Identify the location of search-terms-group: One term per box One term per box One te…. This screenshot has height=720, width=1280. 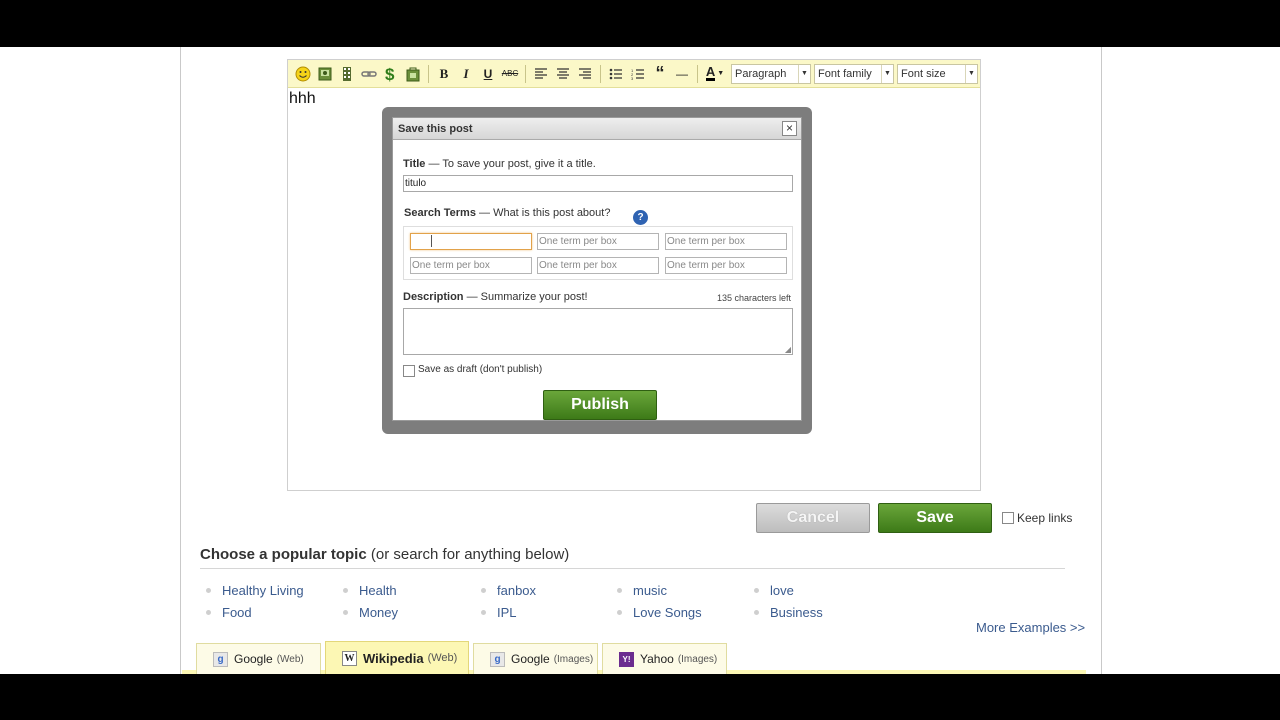
(598, 253).